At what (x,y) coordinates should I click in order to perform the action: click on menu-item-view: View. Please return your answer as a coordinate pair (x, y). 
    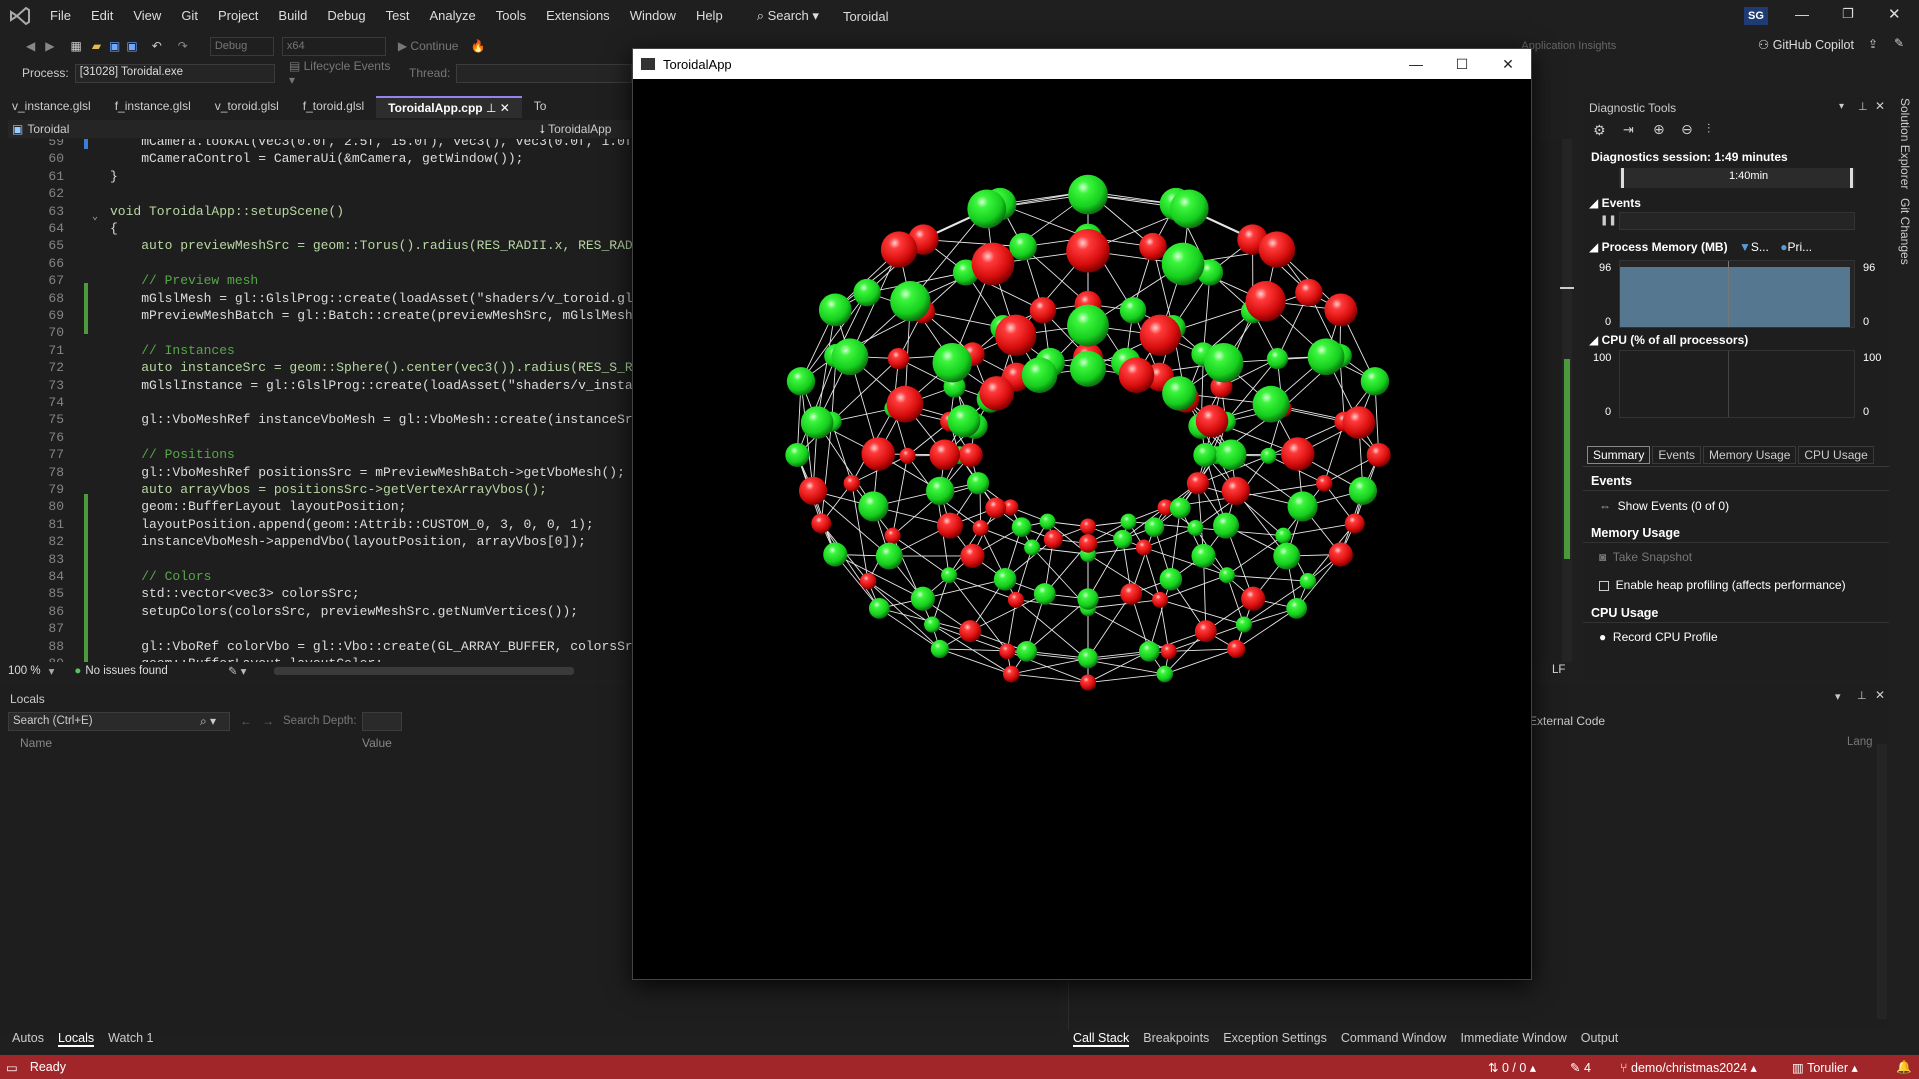
    Looking at the image, I should click on (147, 16).